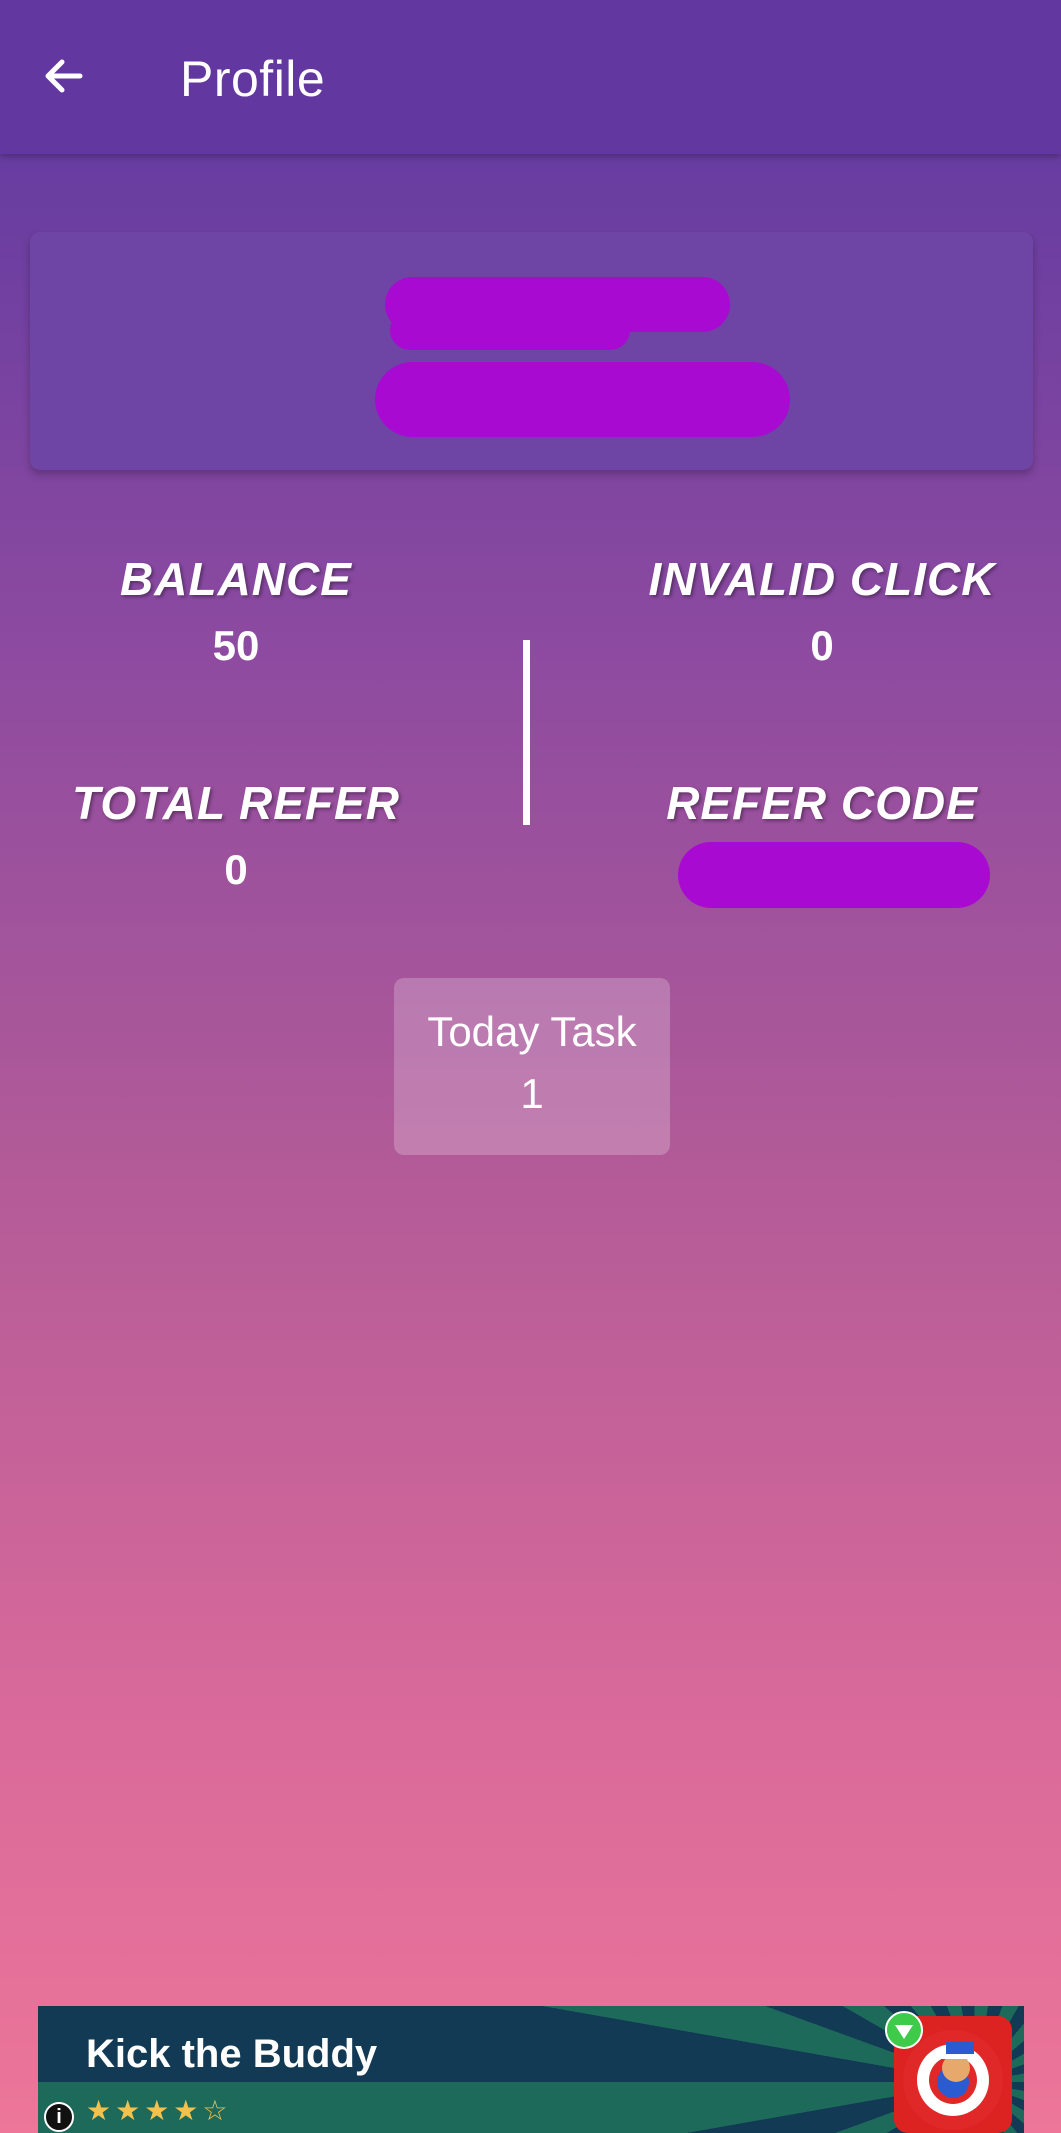 Image resolution: width=1061 pixels, height=2133 pixels. Describe the element at coordinates (236, 803) in the screenshot. I see `total-refer-label: TOTAL REFER` at that location.